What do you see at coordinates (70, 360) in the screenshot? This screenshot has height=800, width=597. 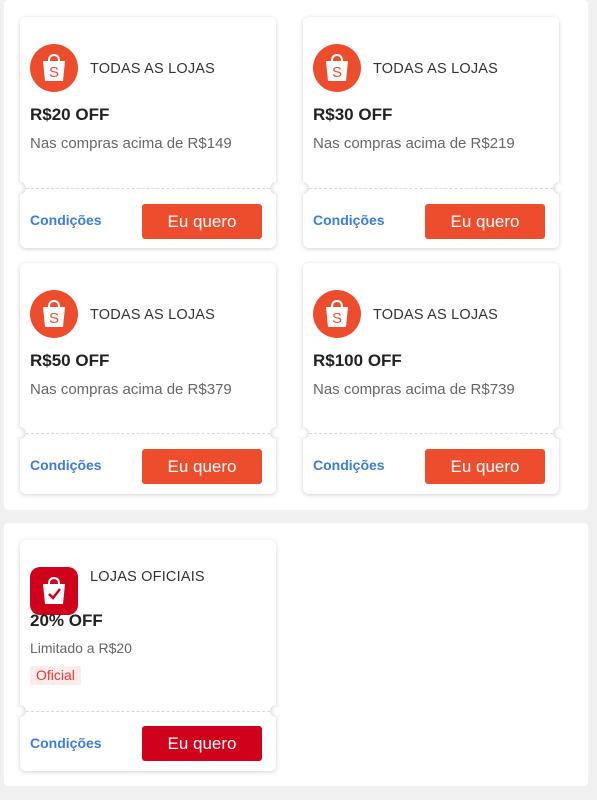 I see `discount-amount: R$50 OFF` at bounding box center [70, 360].